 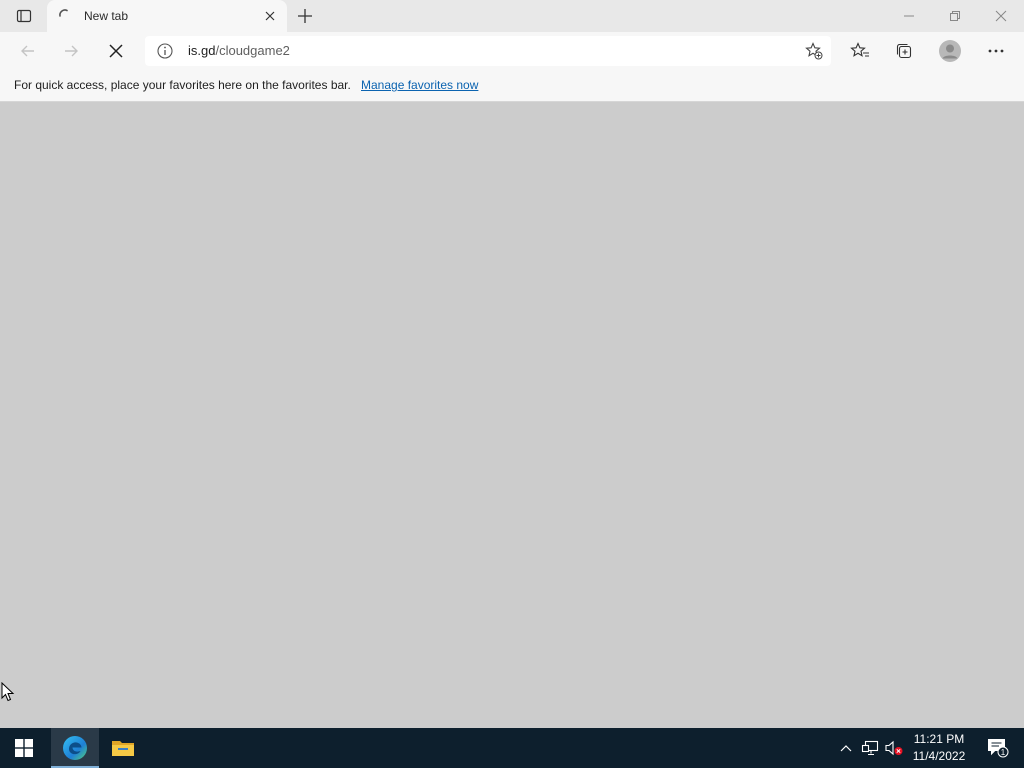 I want to click on plus-icon, so click(x=305, y=16).